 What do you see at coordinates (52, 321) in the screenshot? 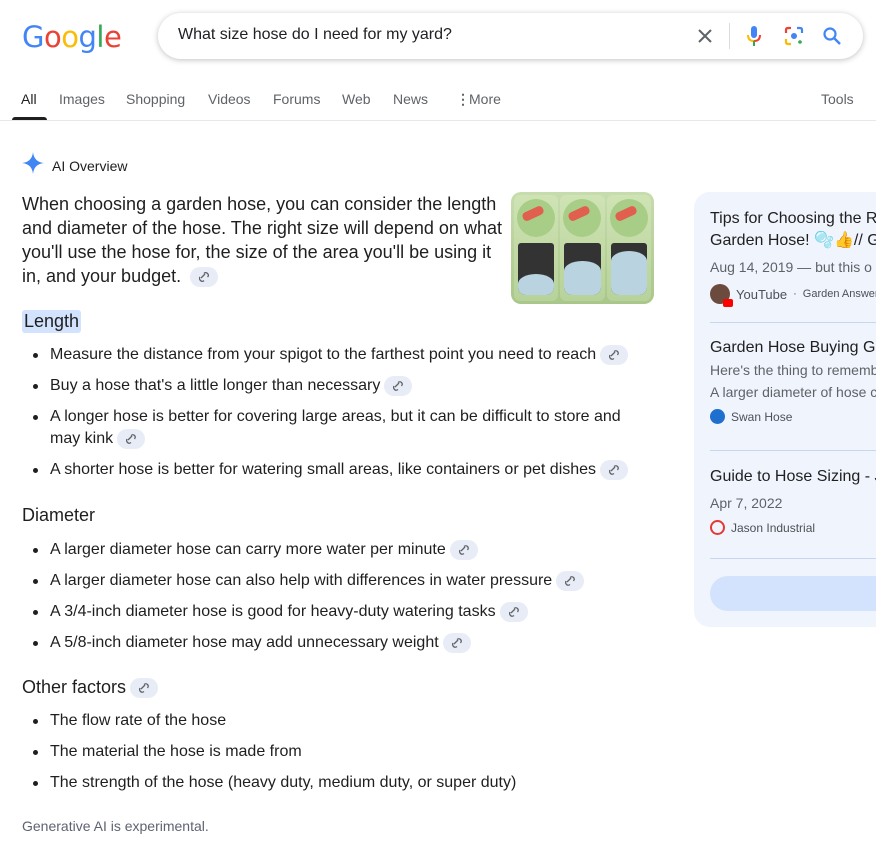
I see `section-heading-length: Length` at bounding box center [52, 321].